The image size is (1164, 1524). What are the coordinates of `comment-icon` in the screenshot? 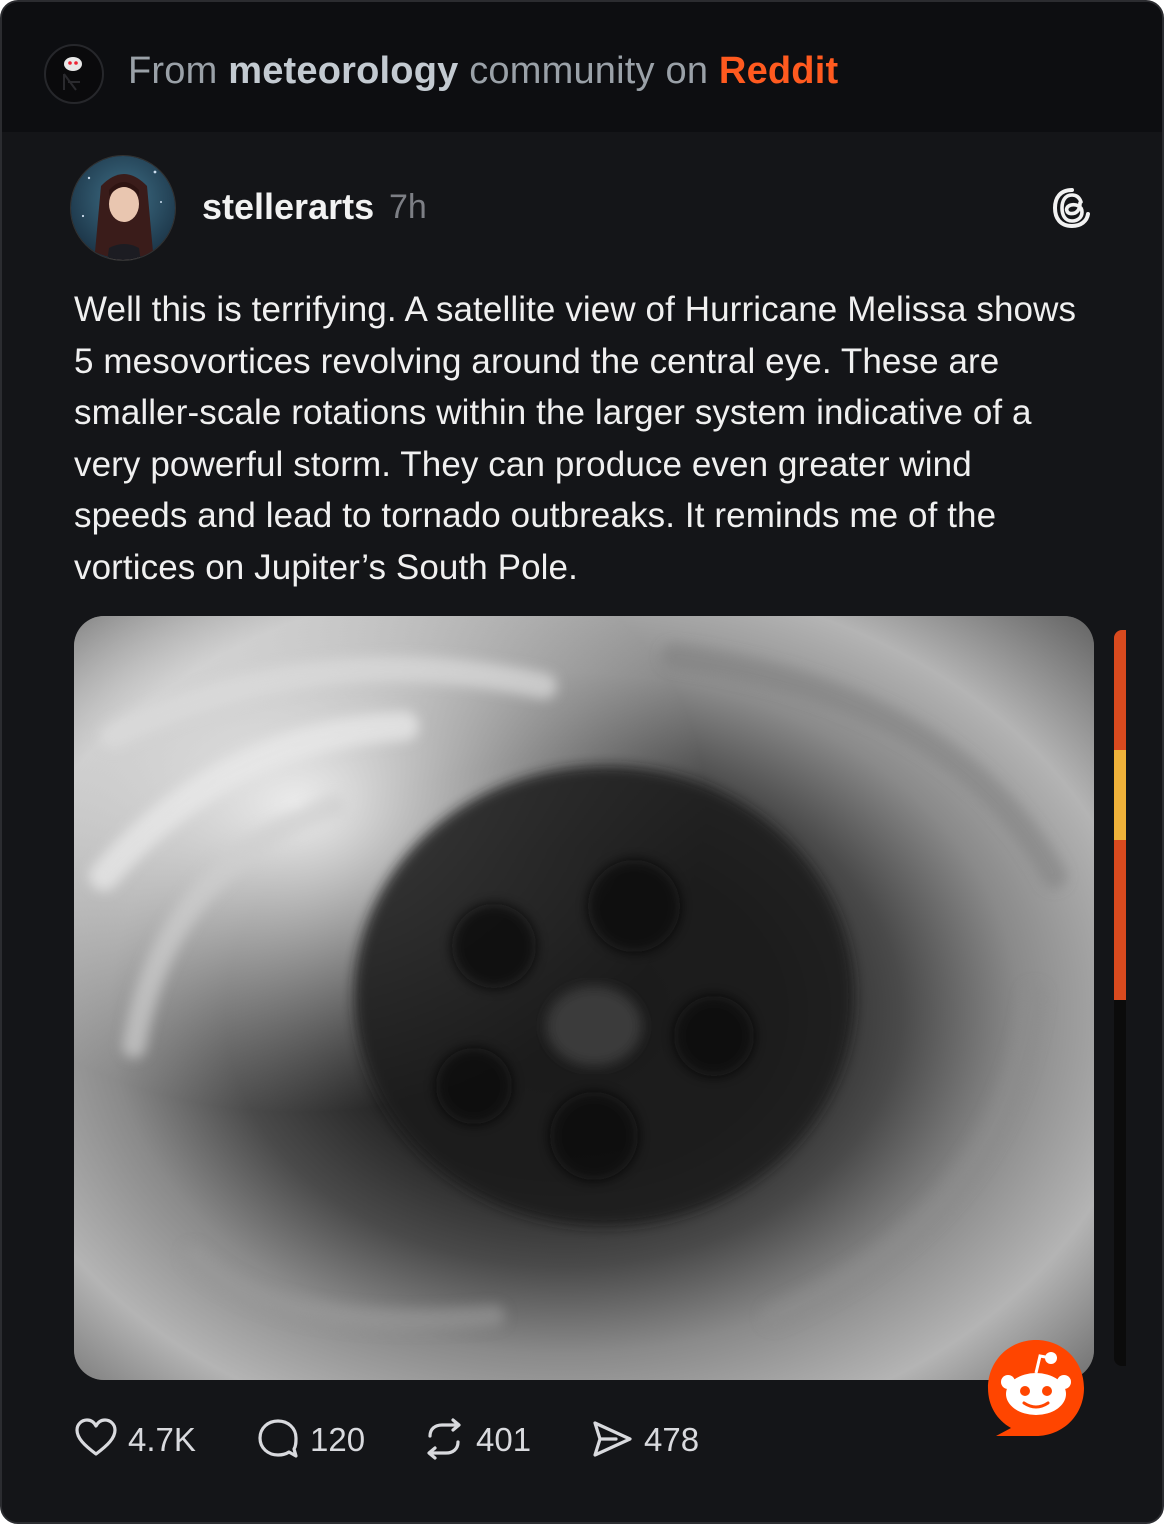 It's located at (278, 1438).